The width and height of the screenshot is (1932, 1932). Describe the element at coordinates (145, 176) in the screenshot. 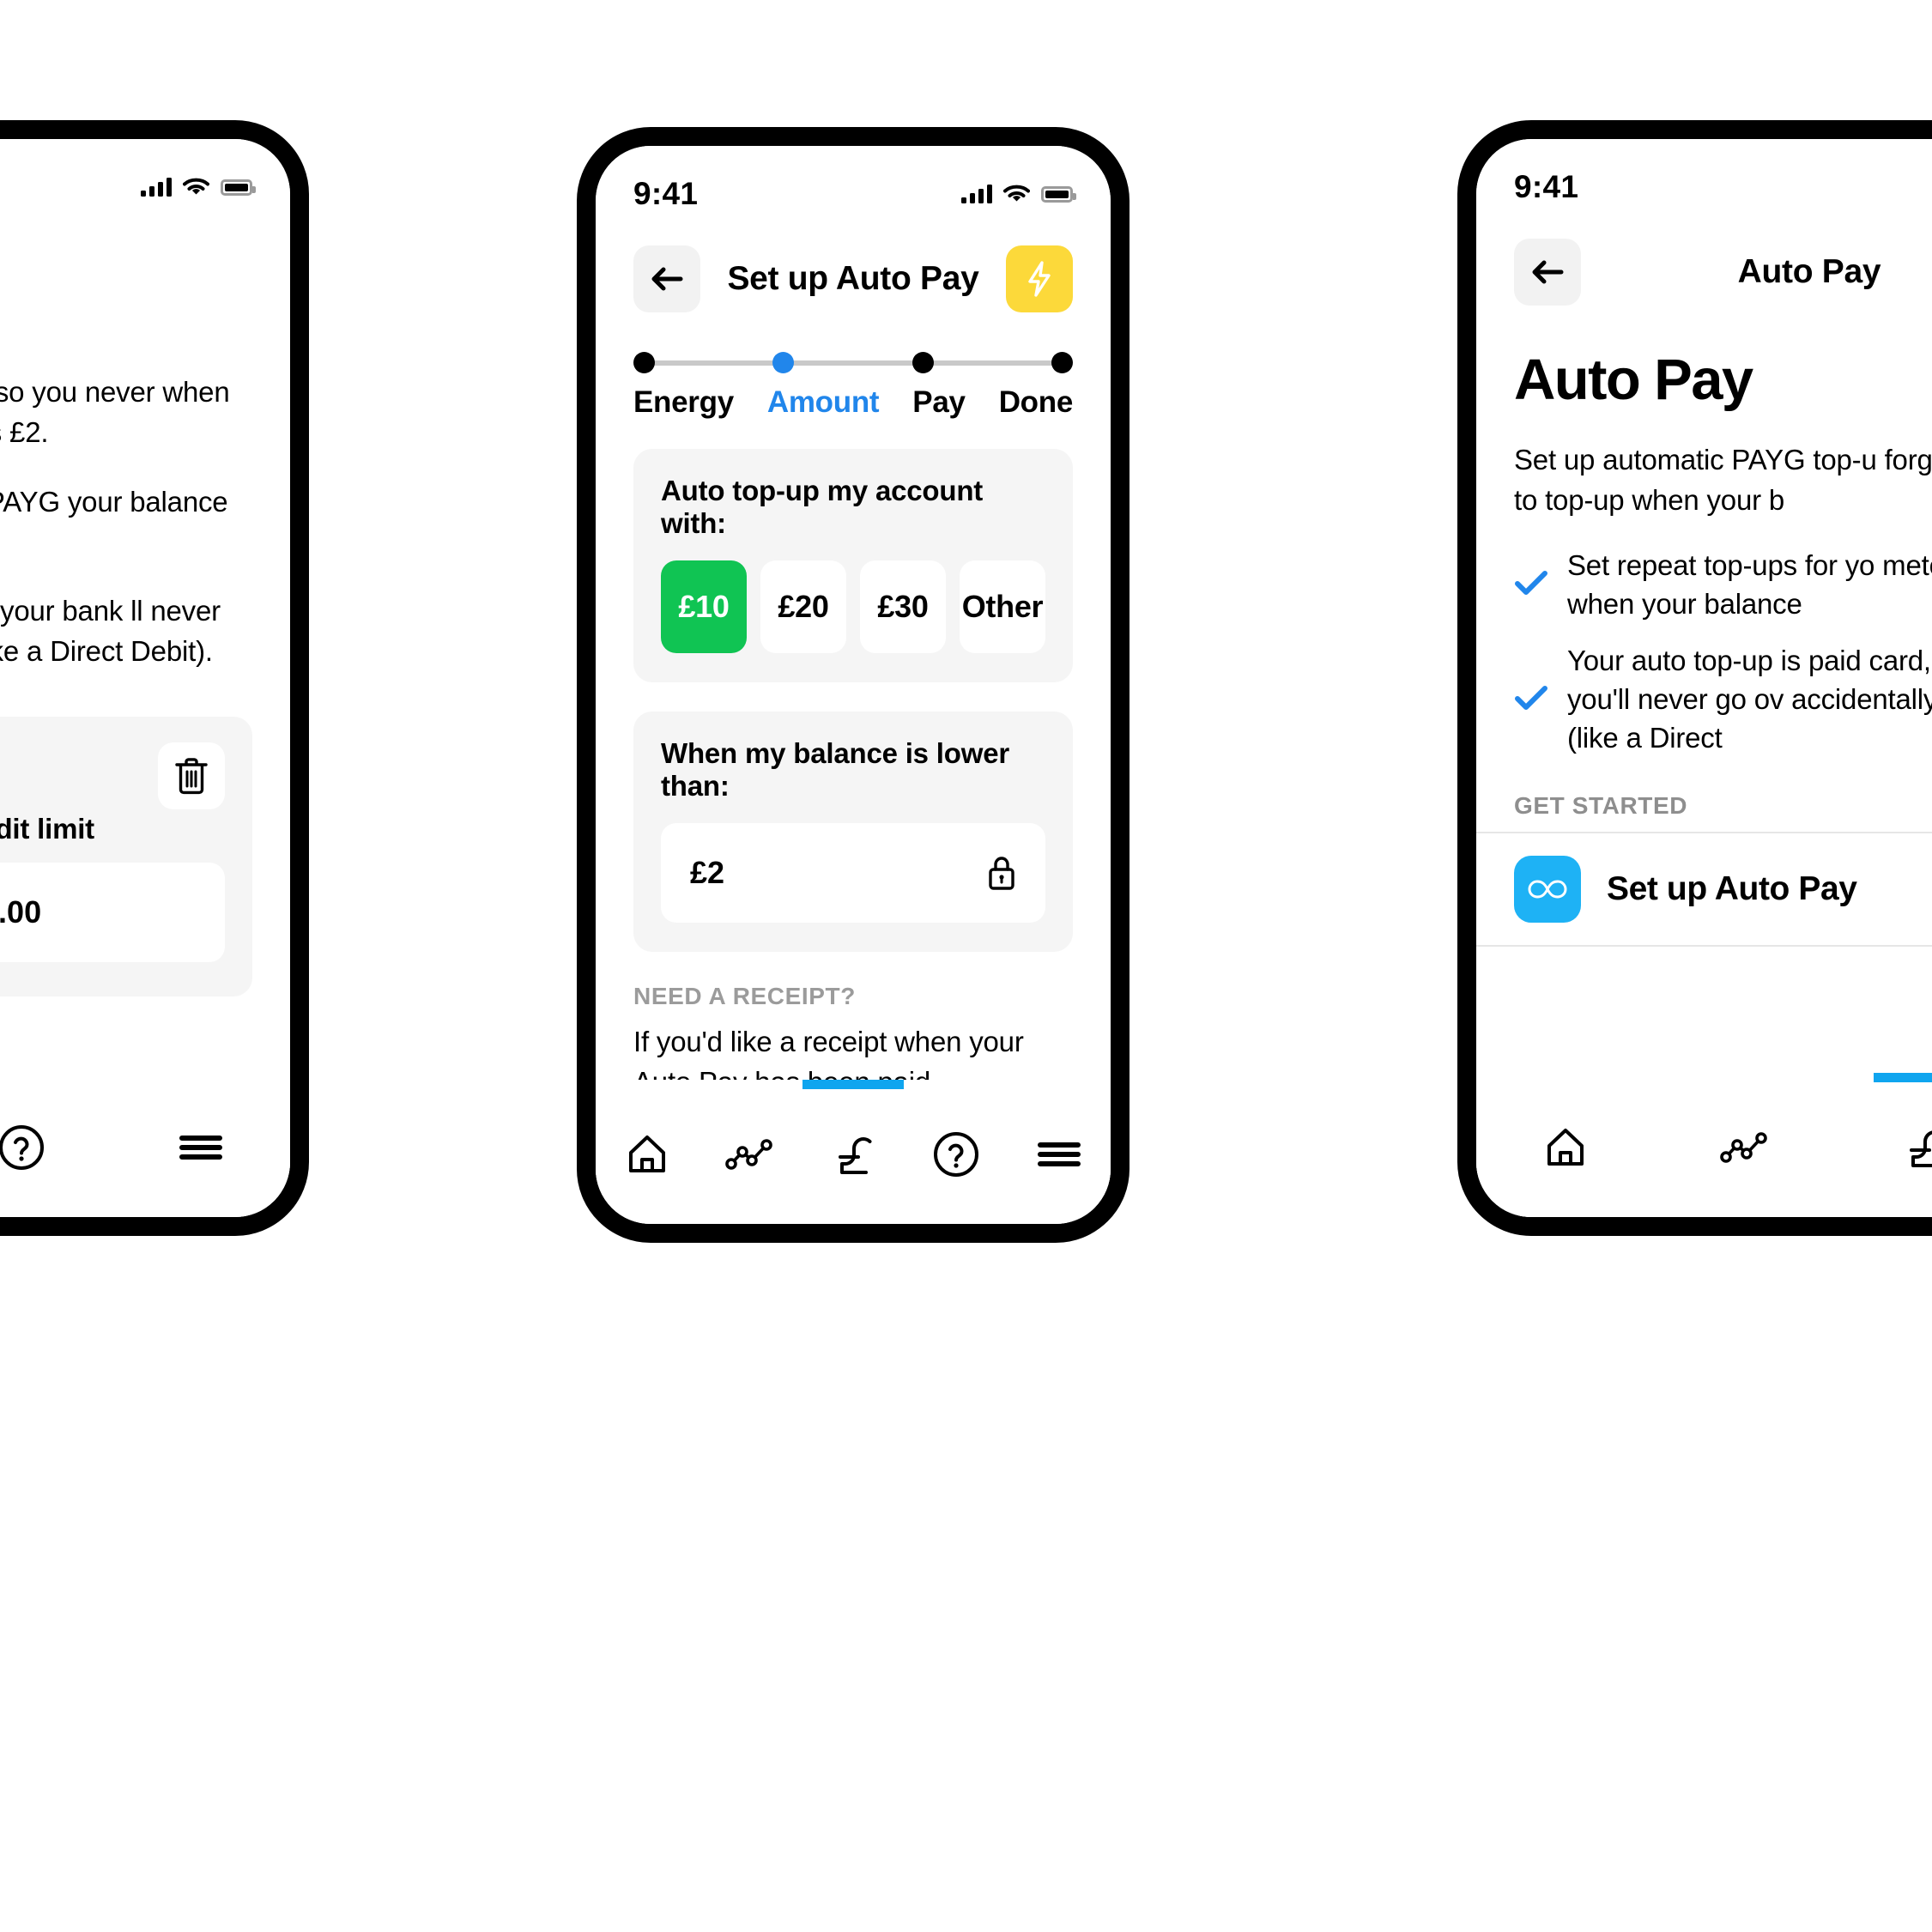

I see `left-status-bar` at that location.